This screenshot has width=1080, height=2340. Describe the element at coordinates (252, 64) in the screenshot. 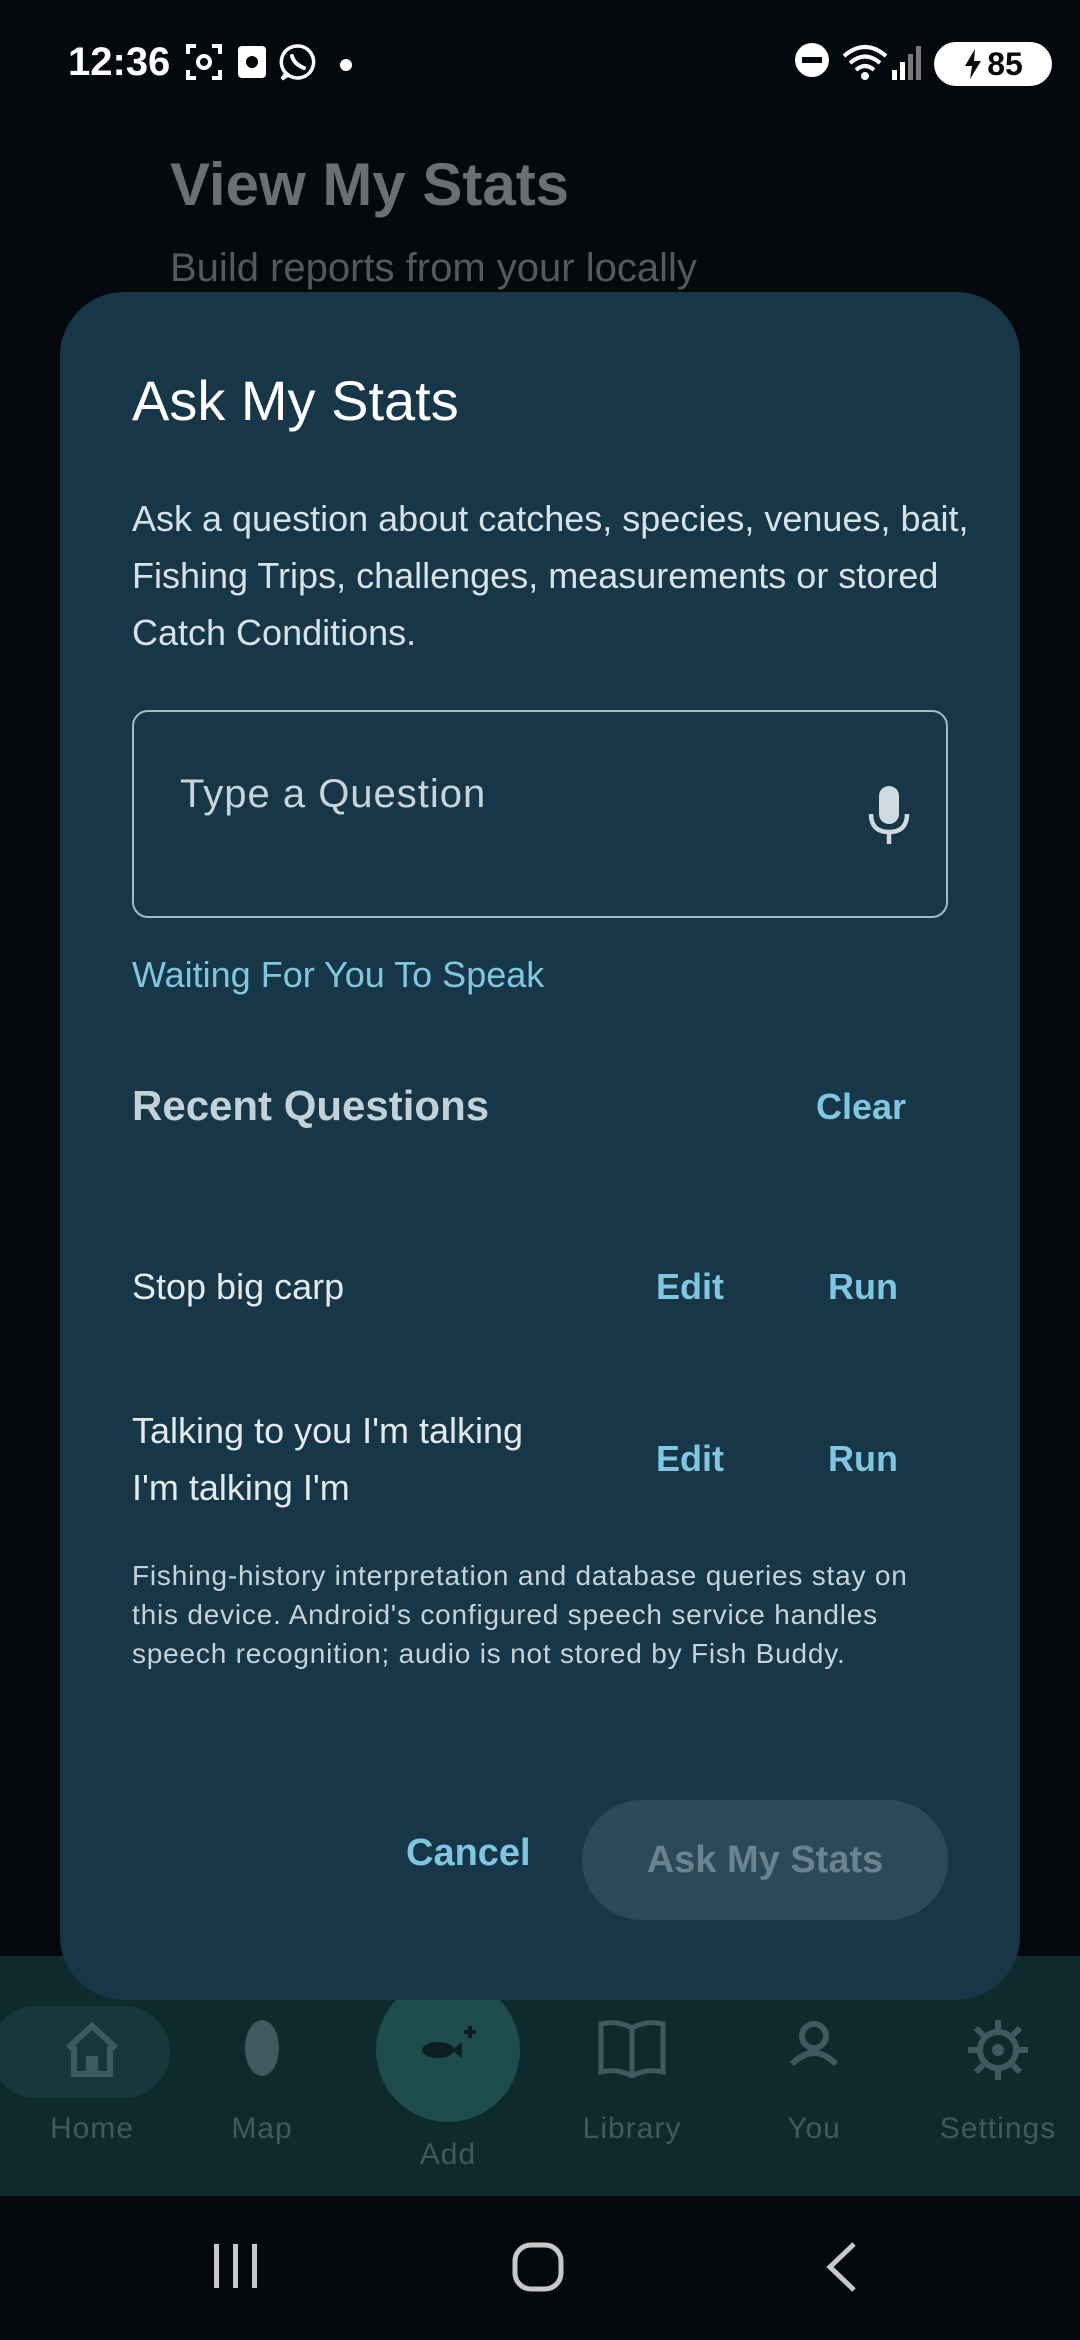

I see `media-icon` at that location.